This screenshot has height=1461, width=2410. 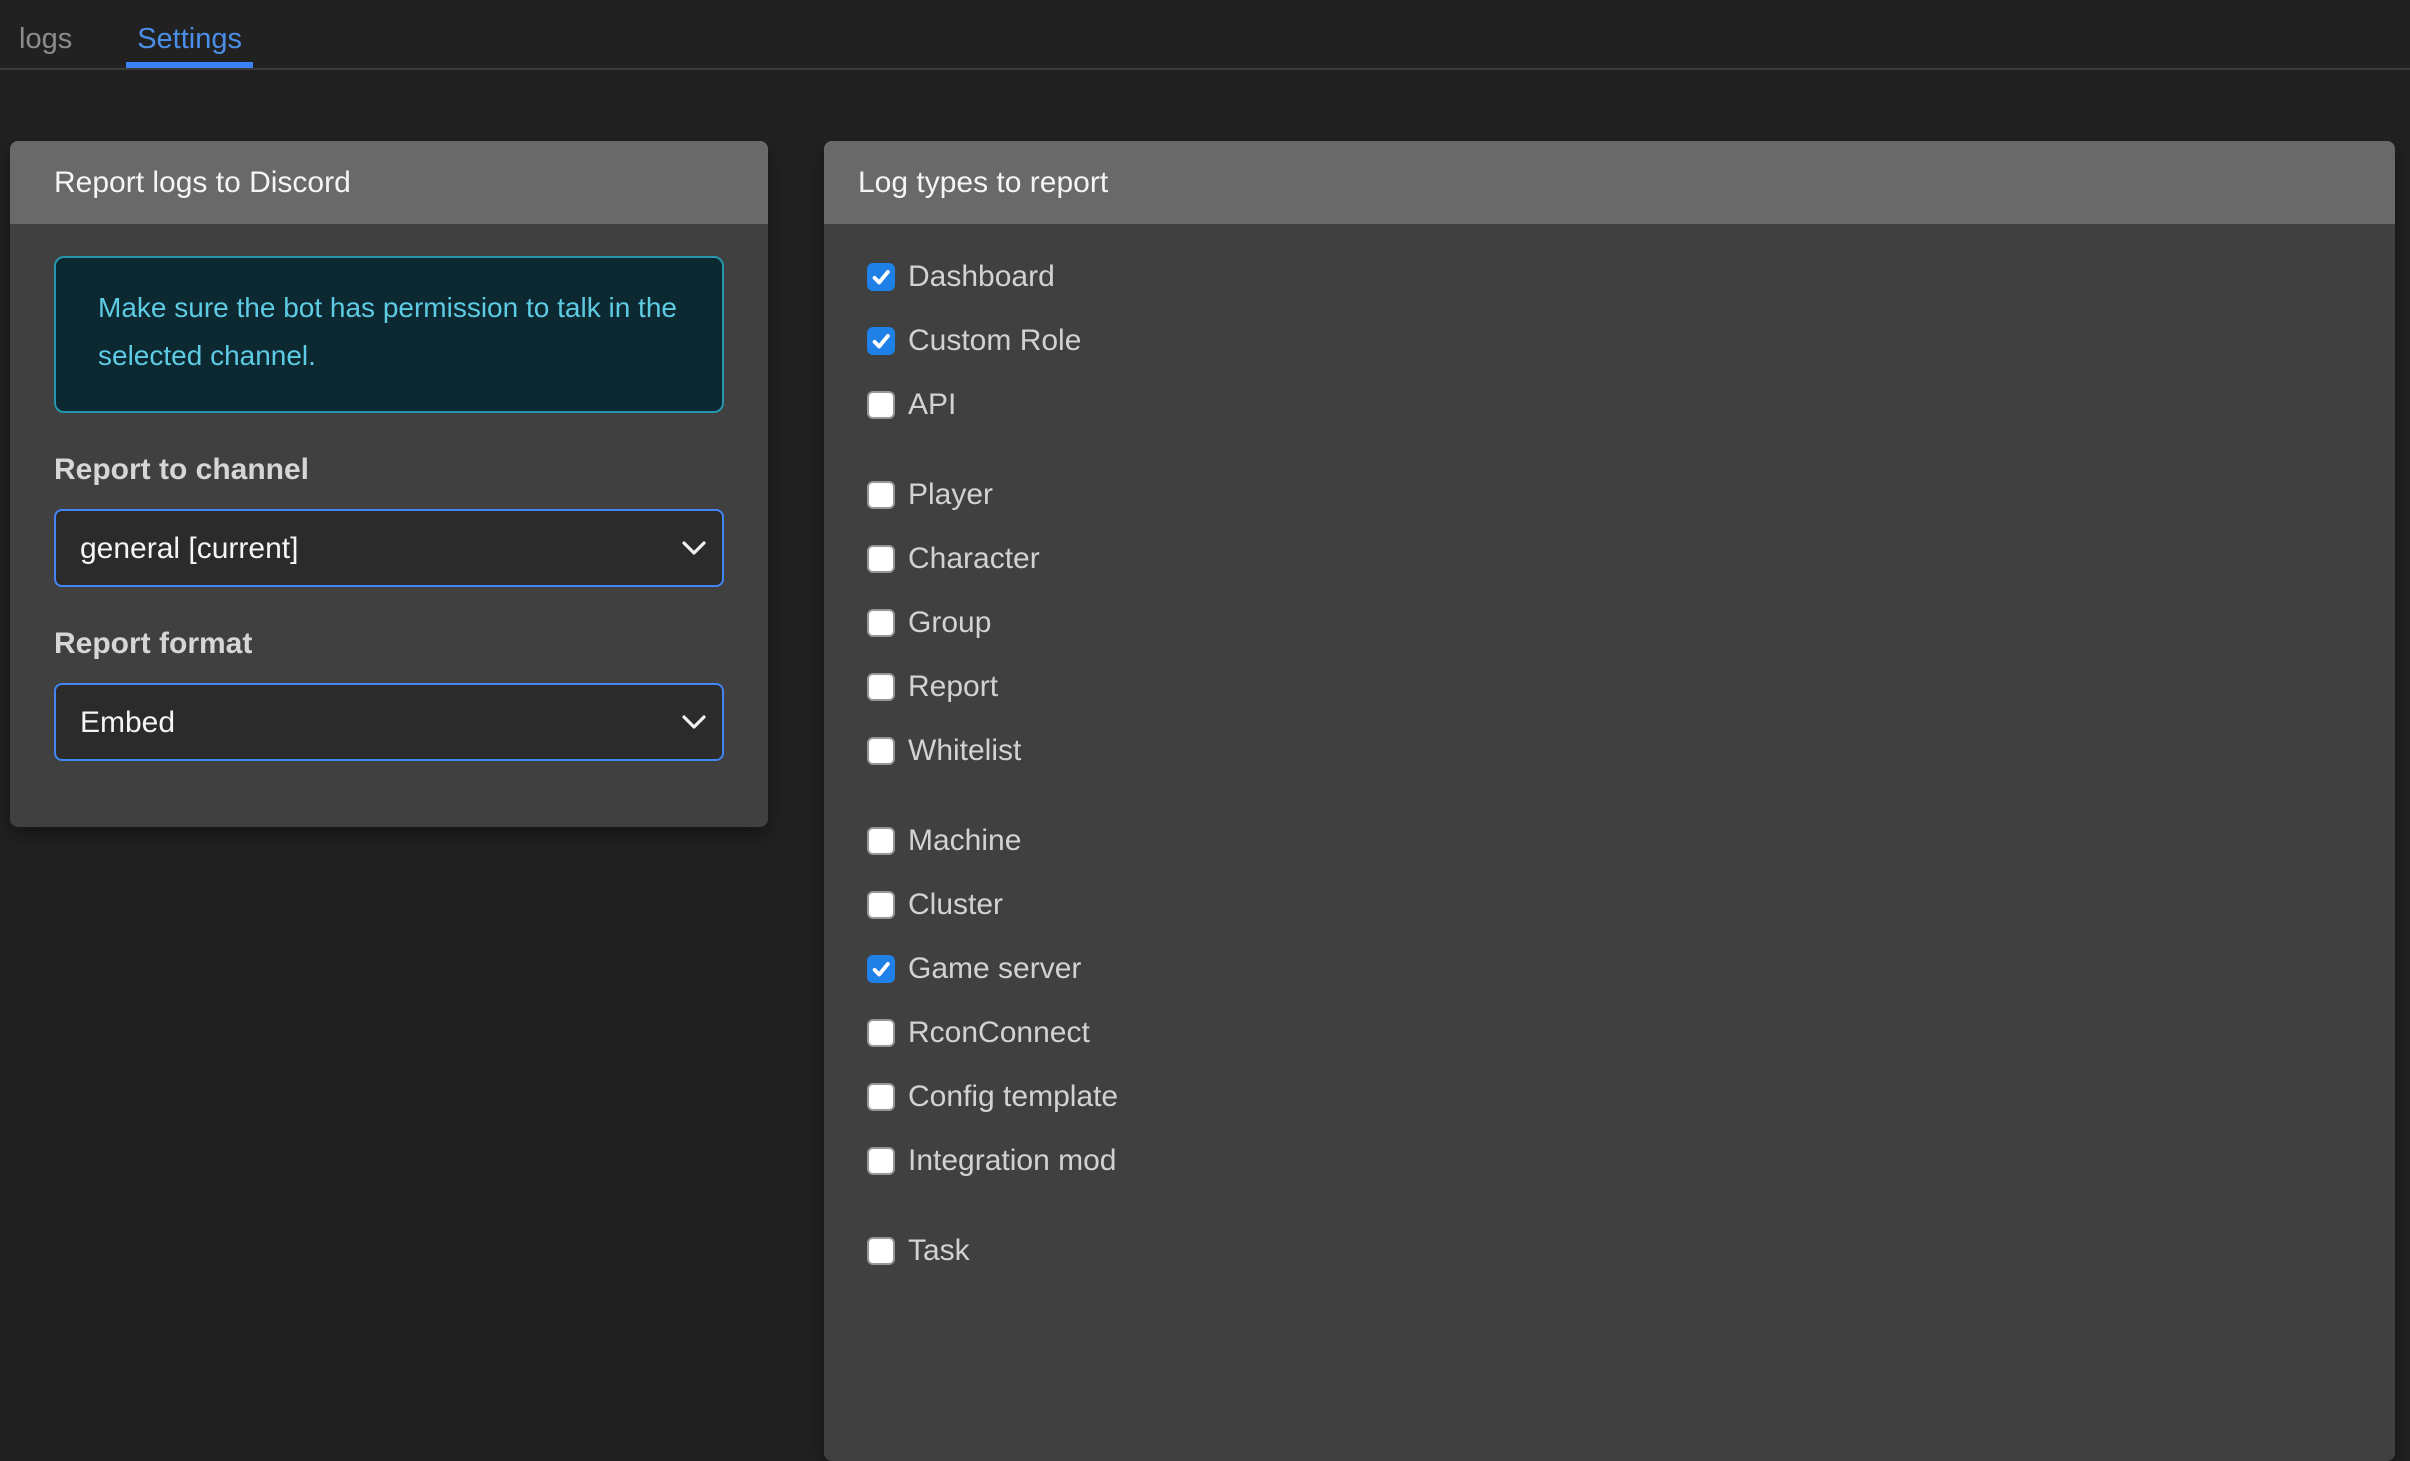 What do you see at coordinates (965, 840) in the screenshot?
I see `log-type-label: Machine` at bounding box center [965, 840].